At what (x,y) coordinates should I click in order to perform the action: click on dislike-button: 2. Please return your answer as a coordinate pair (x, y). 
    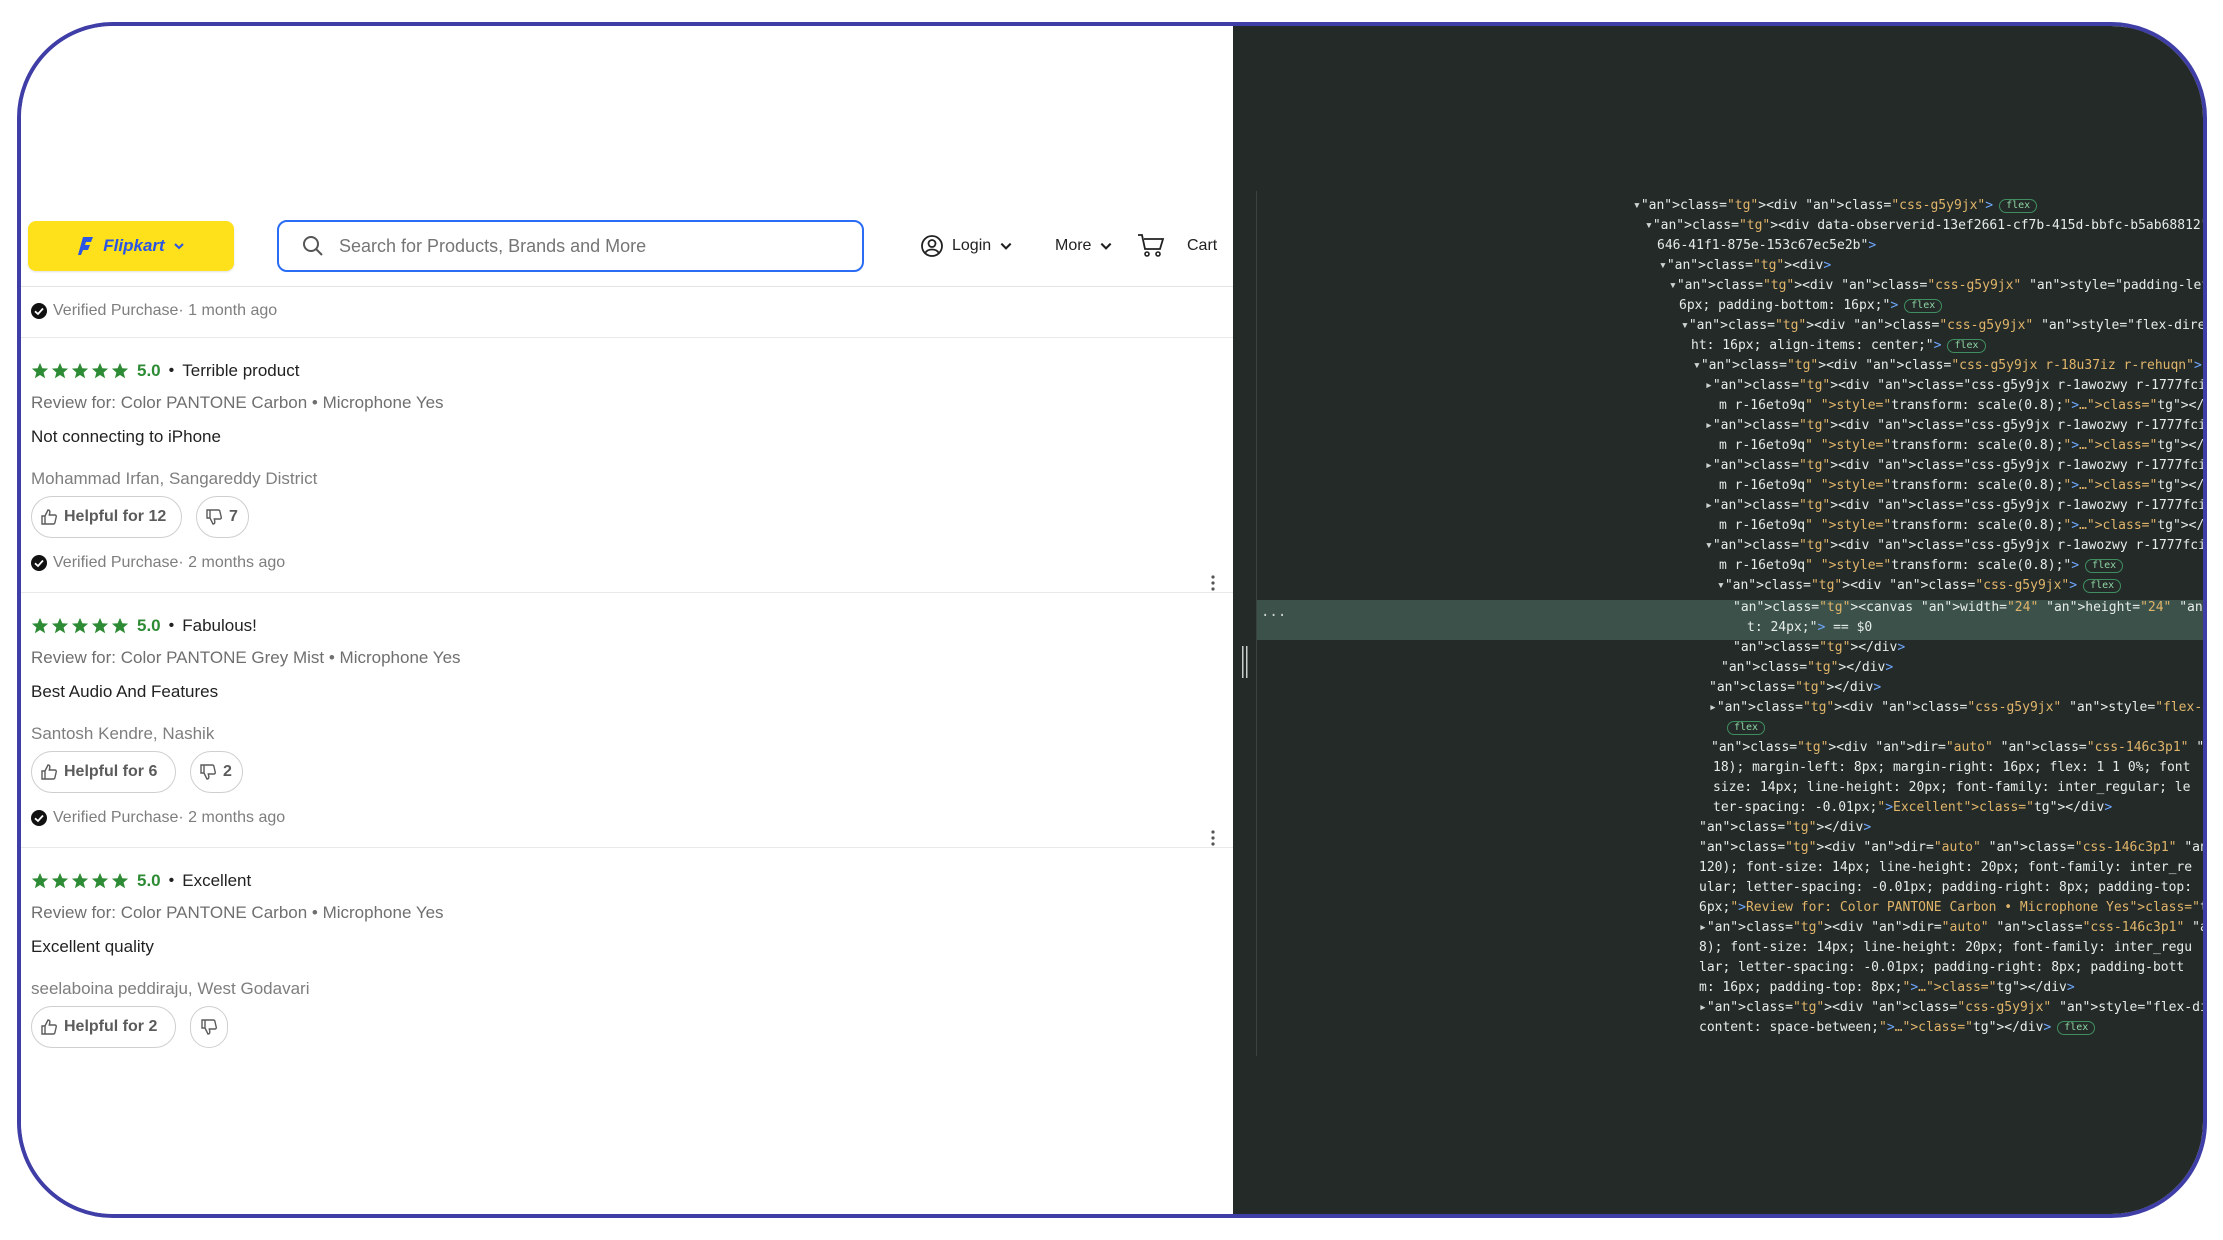
    Looking at the image, I should click on (216, 772).